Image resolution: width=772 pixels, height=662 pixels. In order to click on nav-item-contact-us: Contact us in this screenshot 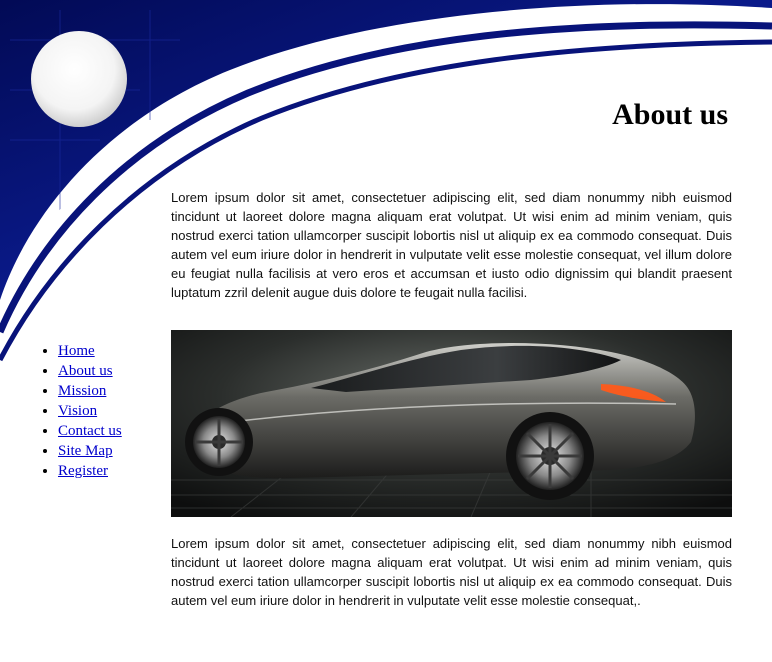, I will do `click(90, 431)`.